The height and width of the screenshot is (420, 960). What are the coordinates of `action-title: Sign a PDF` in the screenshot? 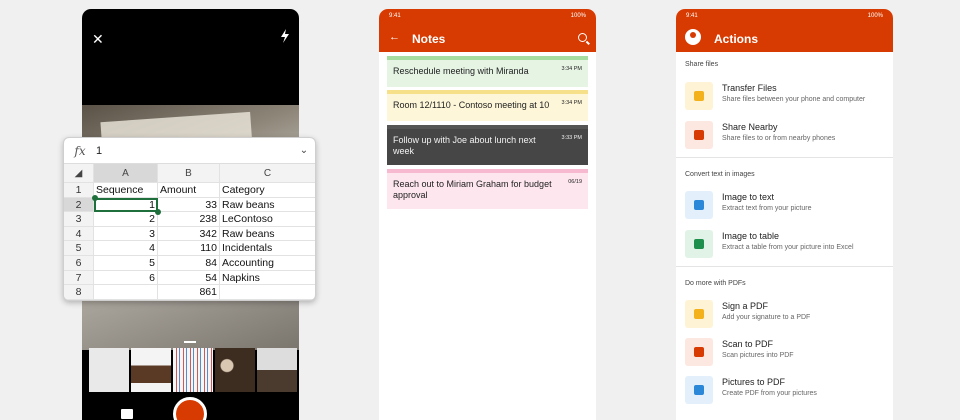 It's located at (745, 306).